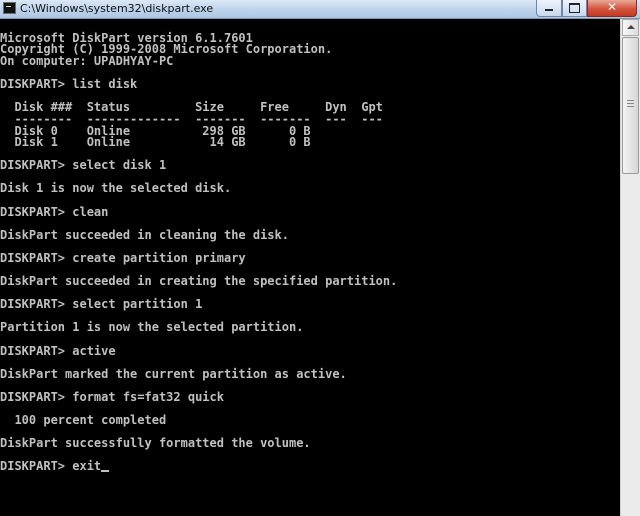 The image size is (640, 516). I want to click on minimize-icon, so click(549, 10).